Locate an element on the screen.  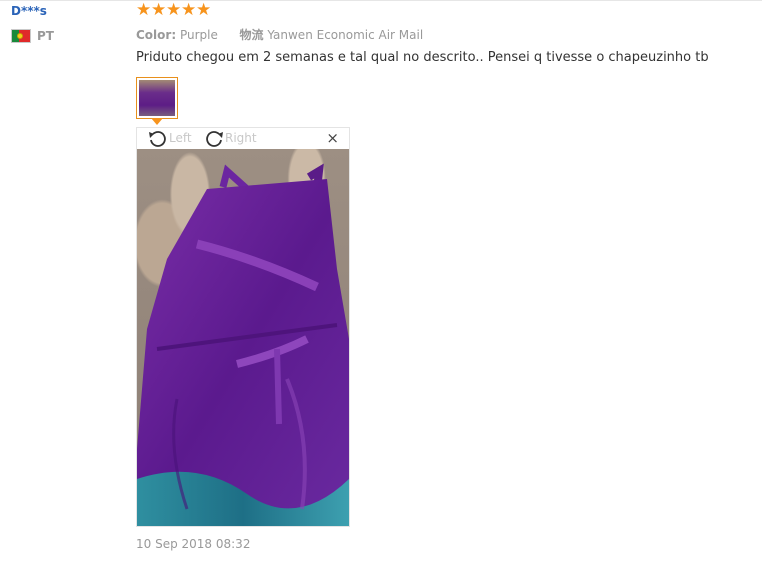
review-date: 10 Sep 2018 08:32 is located at coordinates (193, 544).